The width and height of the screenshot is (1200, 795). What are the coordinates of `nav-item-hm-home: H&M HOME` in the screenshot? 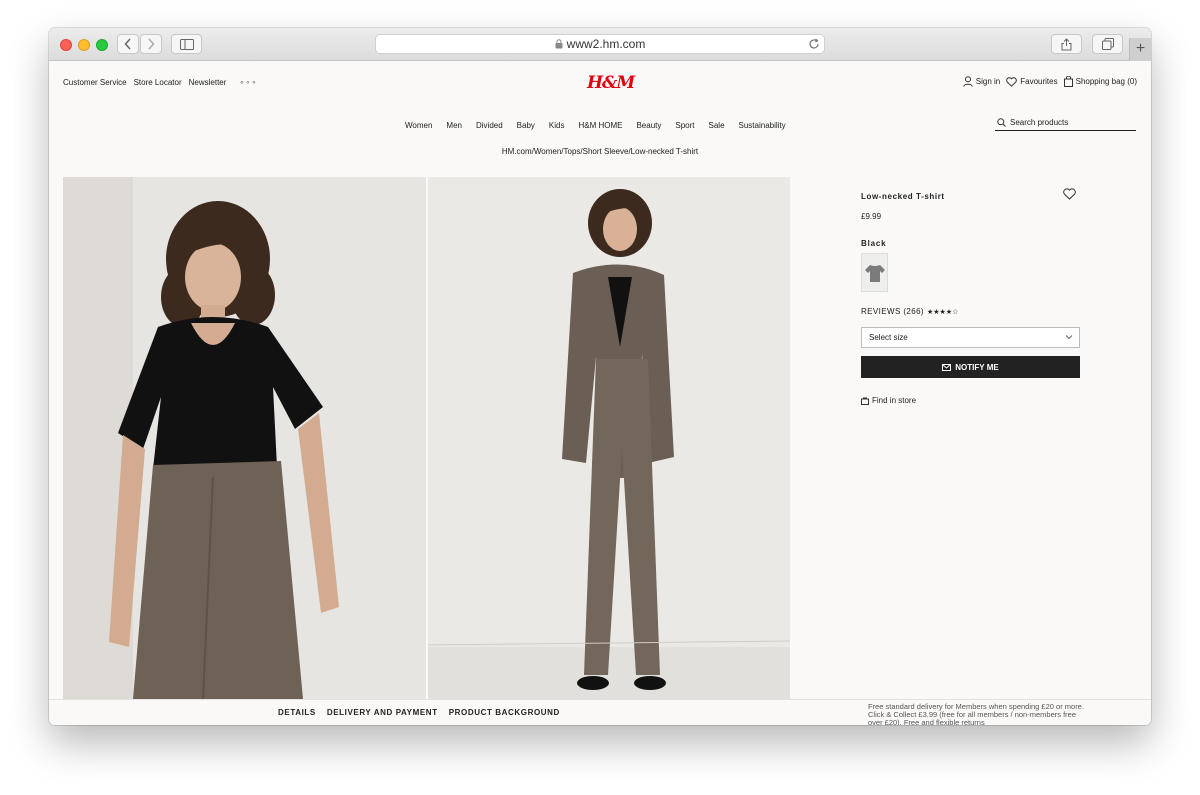 It's located at (600, 125).